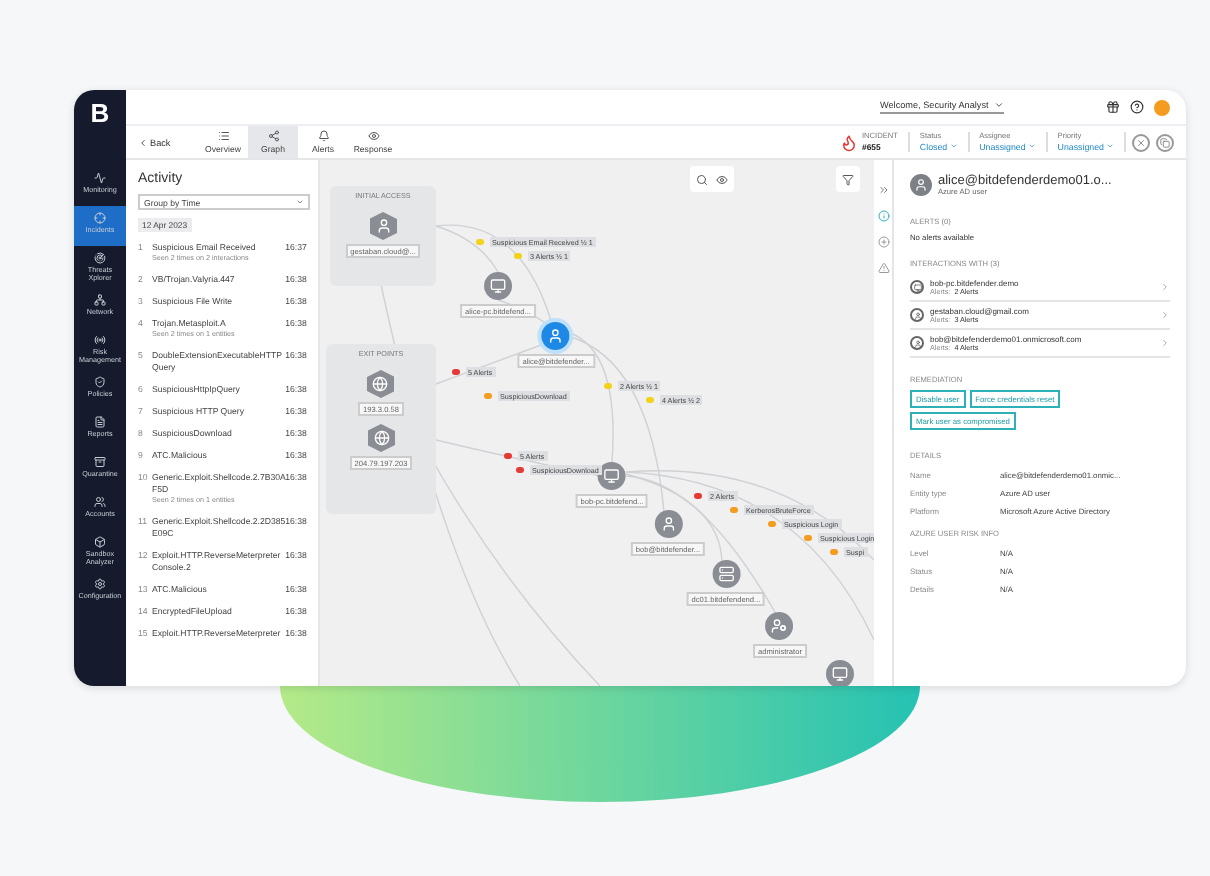 The height and width of the screenshot is (876, 1210). What do you see at coordinates (100, 178) in the screenshot?
I see `pulse-icon` at bounding box center [100, 178].